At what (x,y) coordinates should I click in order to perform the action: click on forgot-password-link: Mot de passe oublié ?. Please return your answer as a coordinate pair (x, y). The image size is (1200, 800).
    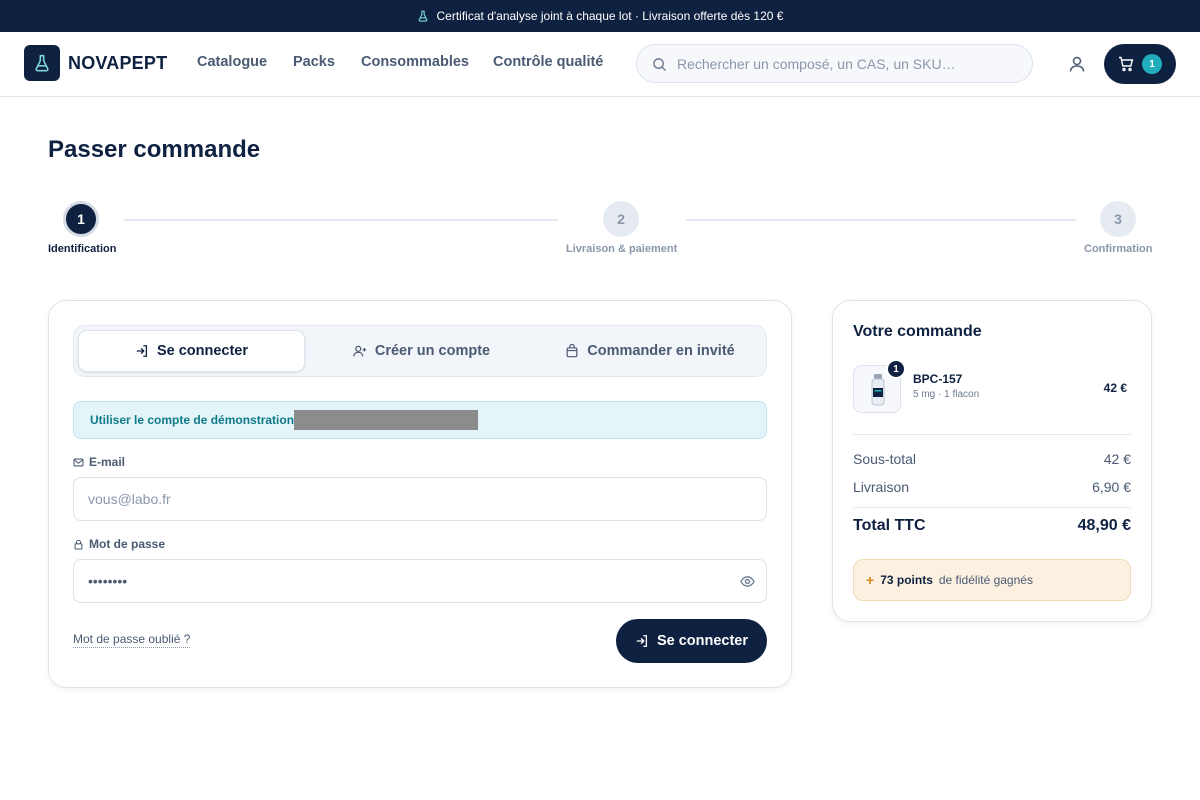
    Looking at the image, I should click on (132, 640).